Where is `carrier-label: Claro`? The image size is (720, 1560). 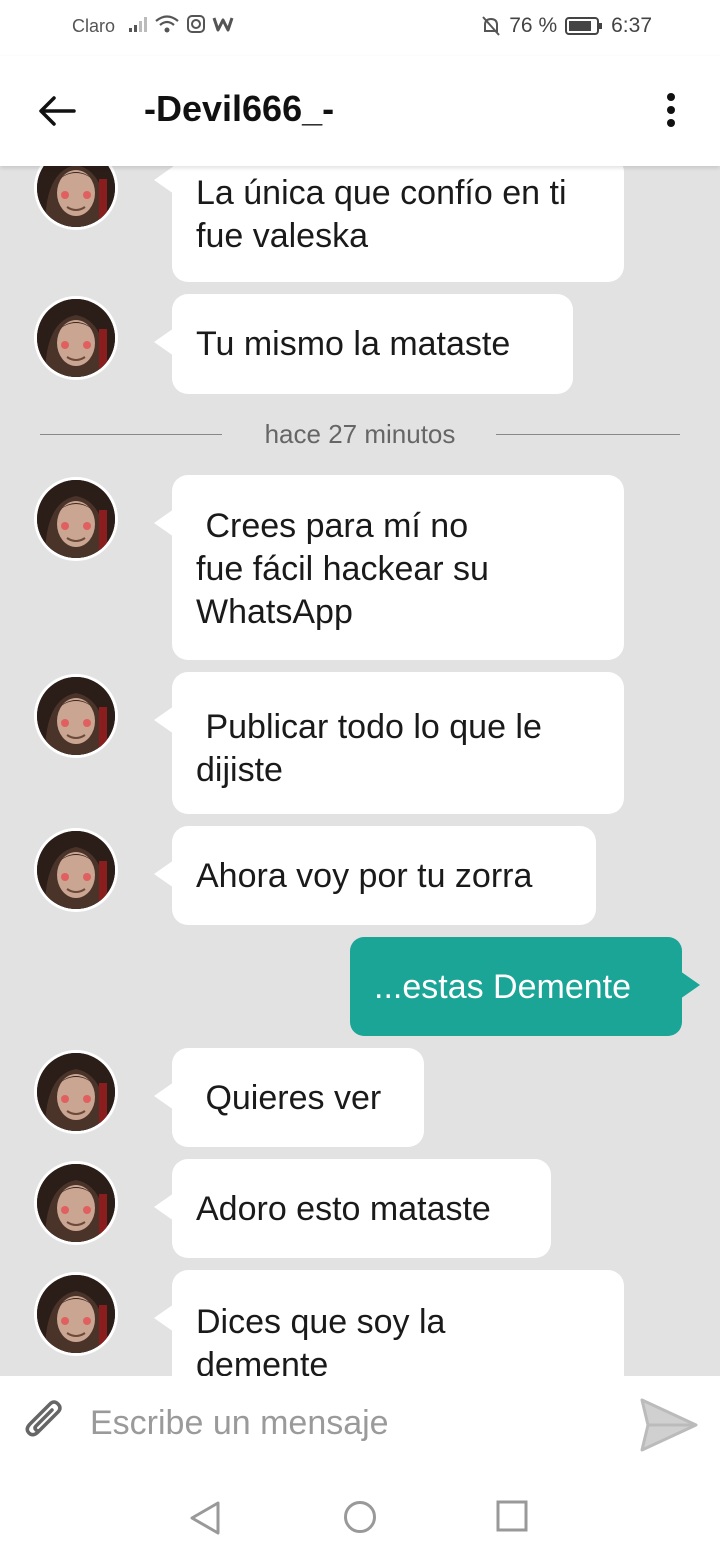 carrier-label: Claro is located at coordinates (94, 26).